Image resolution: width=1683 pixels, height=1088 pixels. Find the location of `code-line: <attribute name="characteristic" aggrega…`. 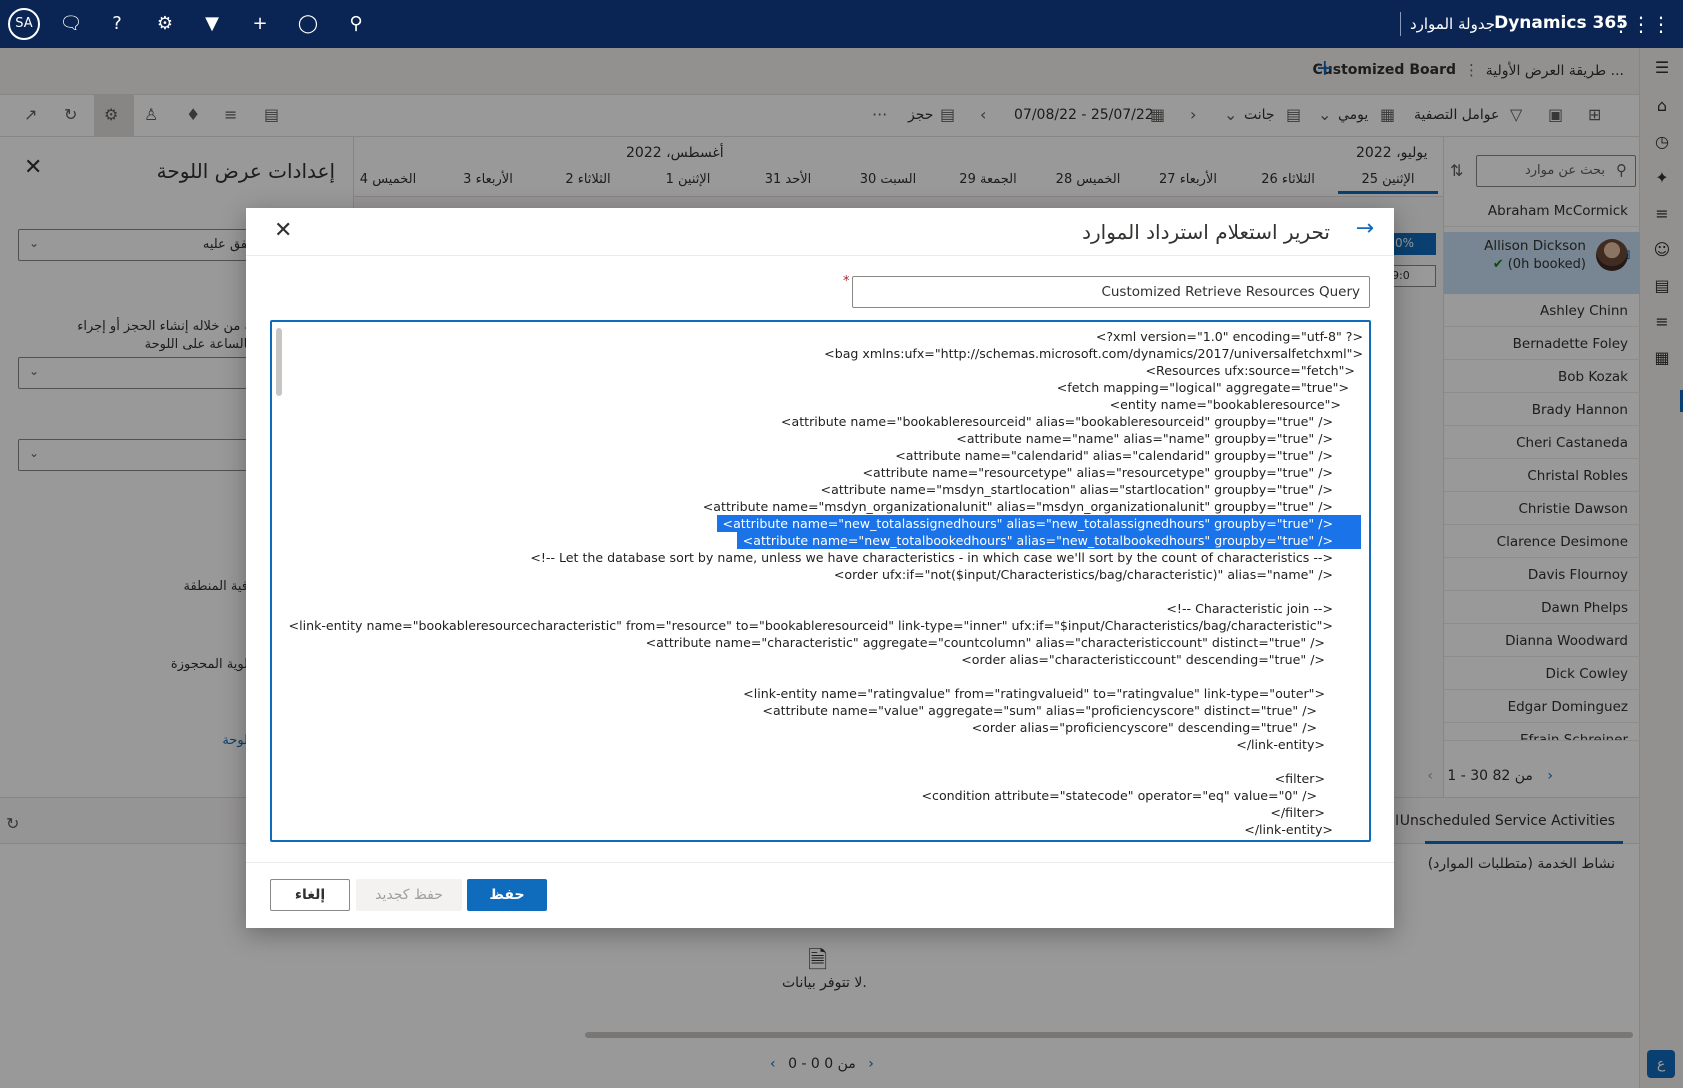

code-line: <attribute name="characteristic" aggrega… is located at coordinates (985, 642).